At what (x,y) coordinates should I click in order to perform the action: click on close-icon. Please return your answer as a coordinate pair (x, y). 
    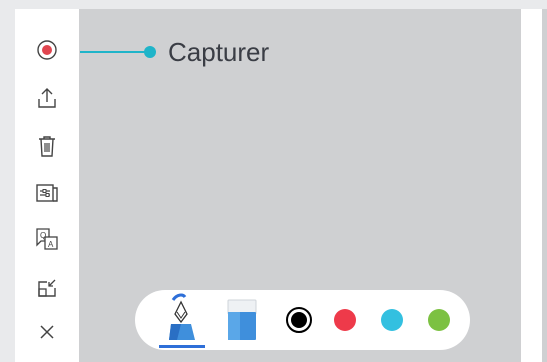
    Looking at the image, I should click on (47, 332).